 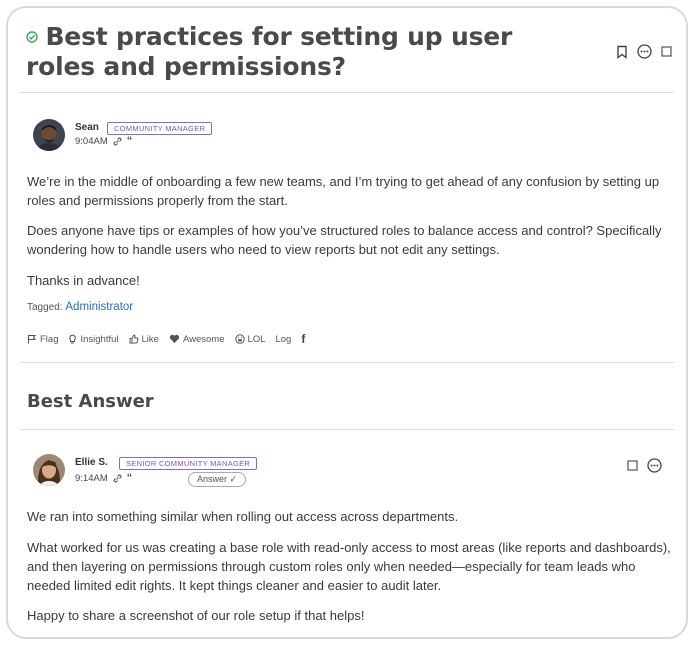 What do you see at coordinates (91, 141) in the screenshot?
I see `post-time: 9:04AM` at bounding box center [91, 141].